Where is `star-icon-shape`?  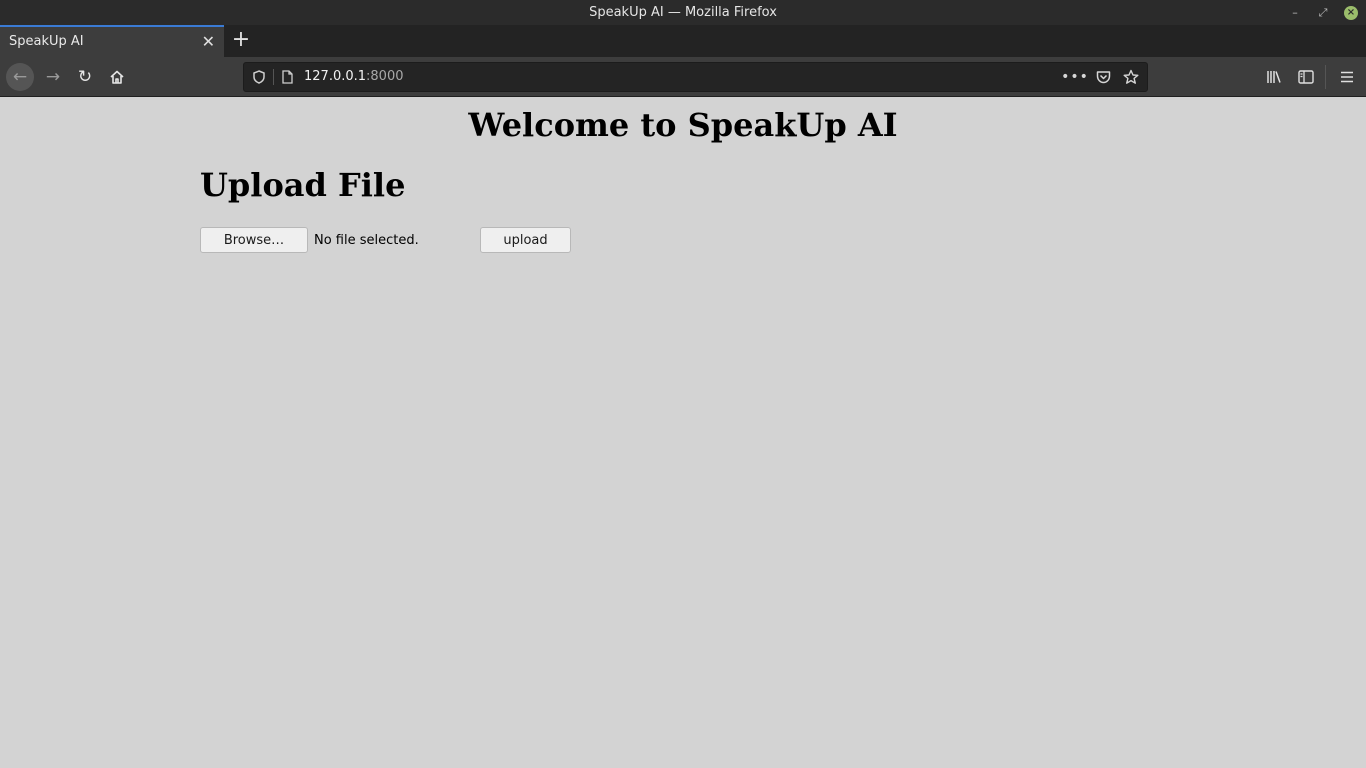
star-icon-shape is located at coordinates (1131, 76).